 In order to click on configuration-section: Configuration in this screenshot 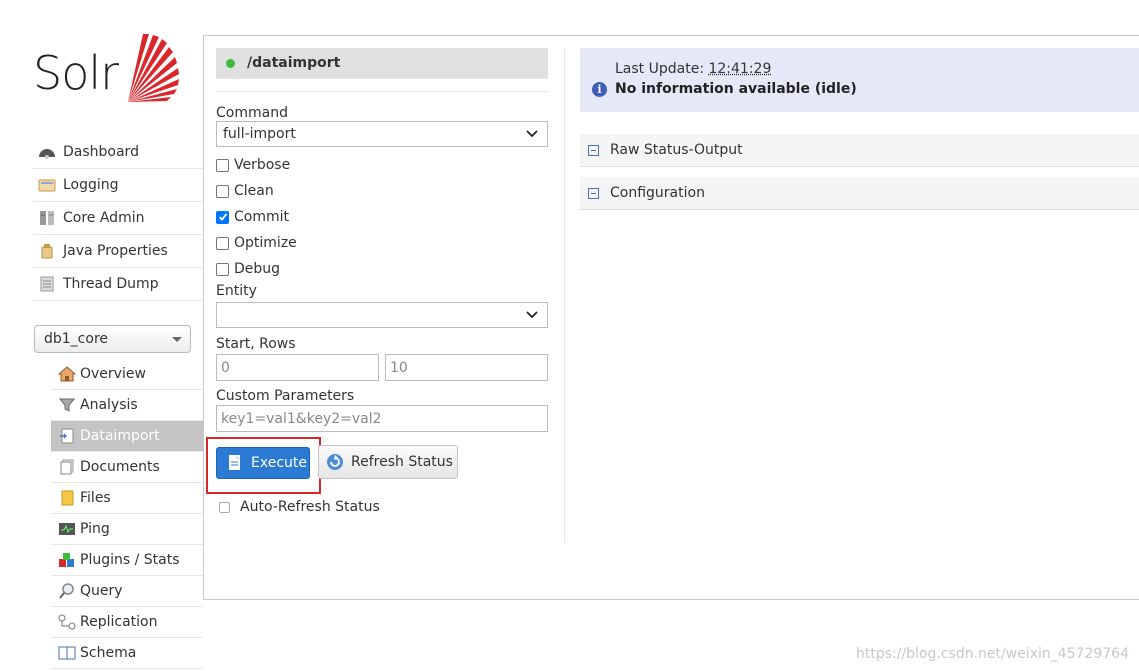, I will do `click(859, 193)`.